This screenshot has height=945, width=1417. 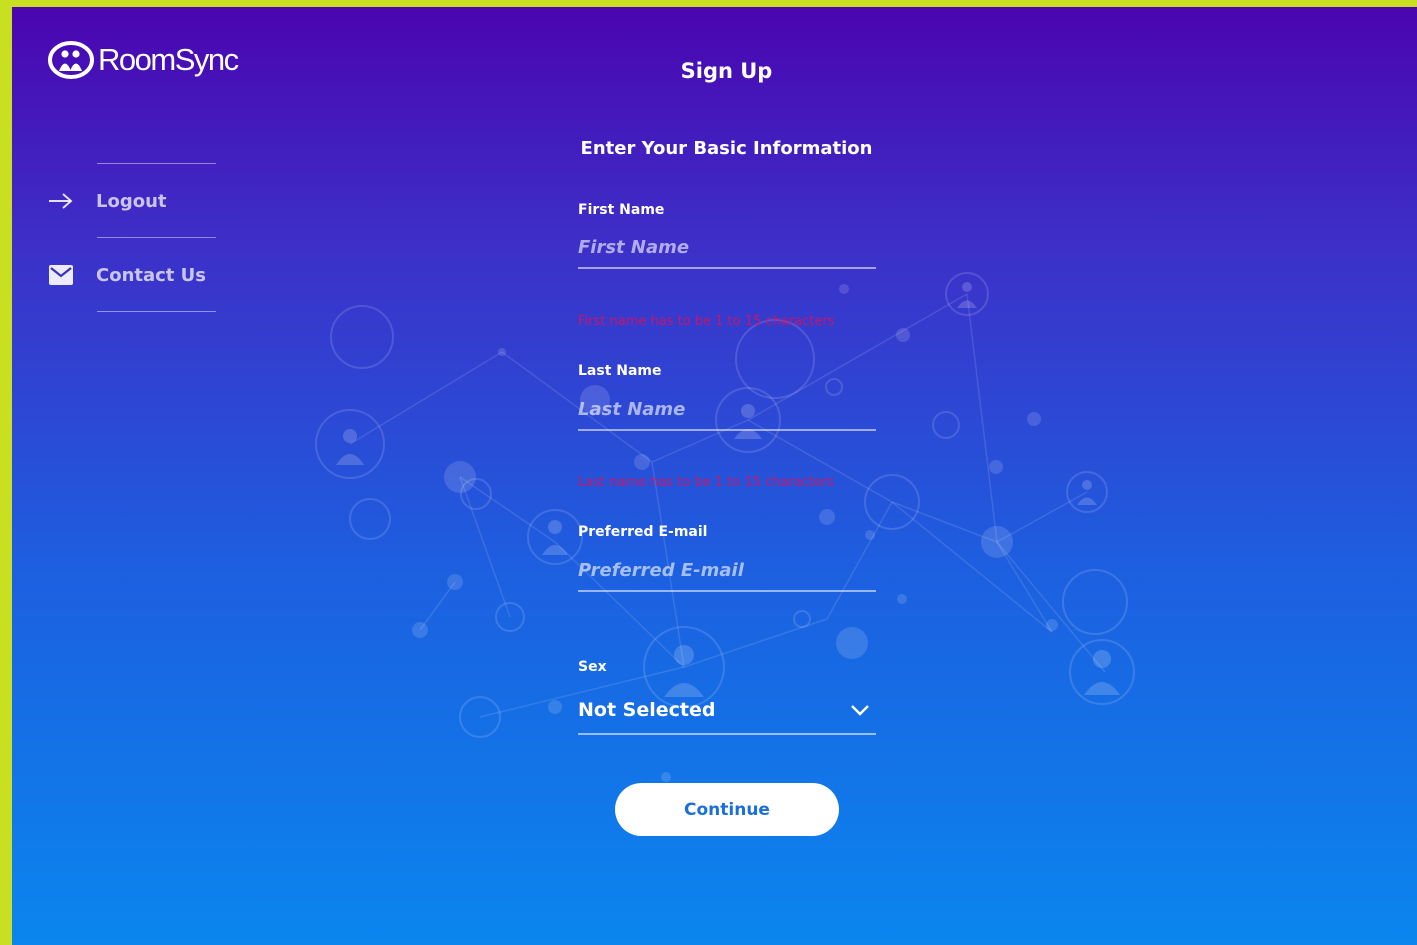 I want to click on arrow-right-icon, so click(x=61, y=201).